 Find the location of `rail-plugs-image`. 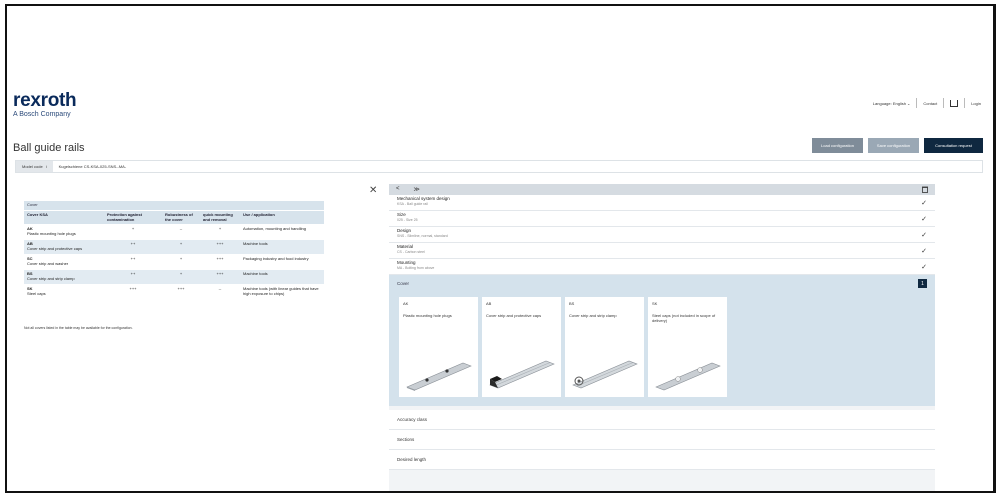

rail-plugs-image is located at coordinates (439, 376).